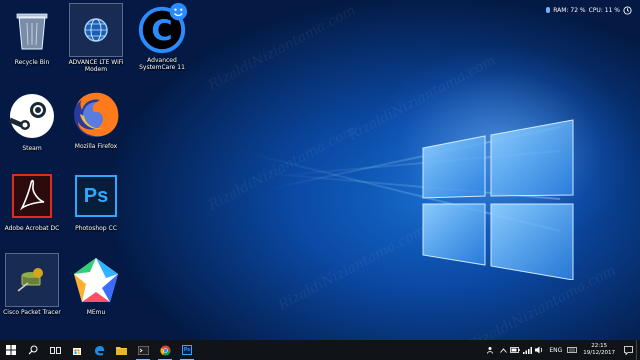  What do you see at coordinates (96, 280) in the screenshot?
I see `memu-icon` at bounding box center [96, 280].